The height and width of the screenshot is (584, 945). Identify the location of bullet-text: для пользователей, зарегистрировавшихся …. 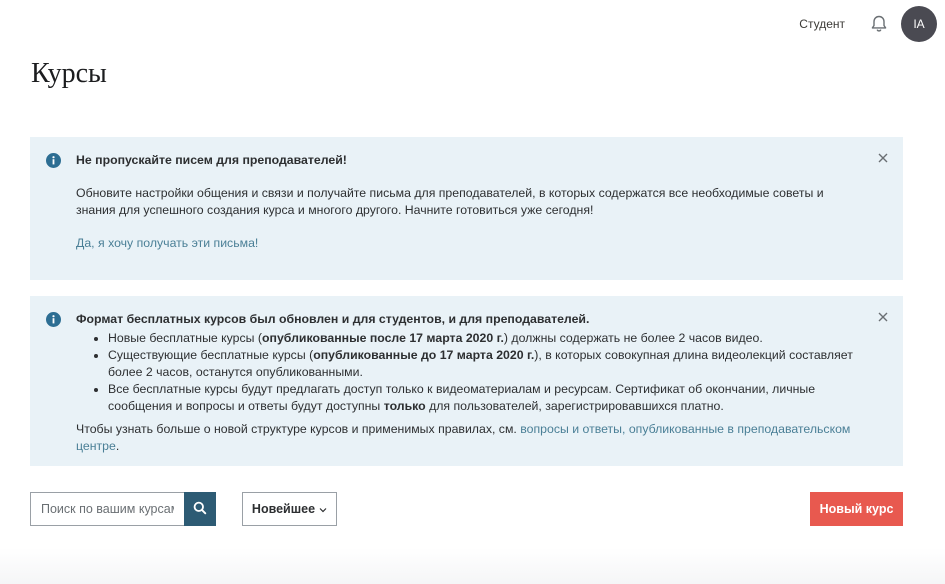
(574, 406).